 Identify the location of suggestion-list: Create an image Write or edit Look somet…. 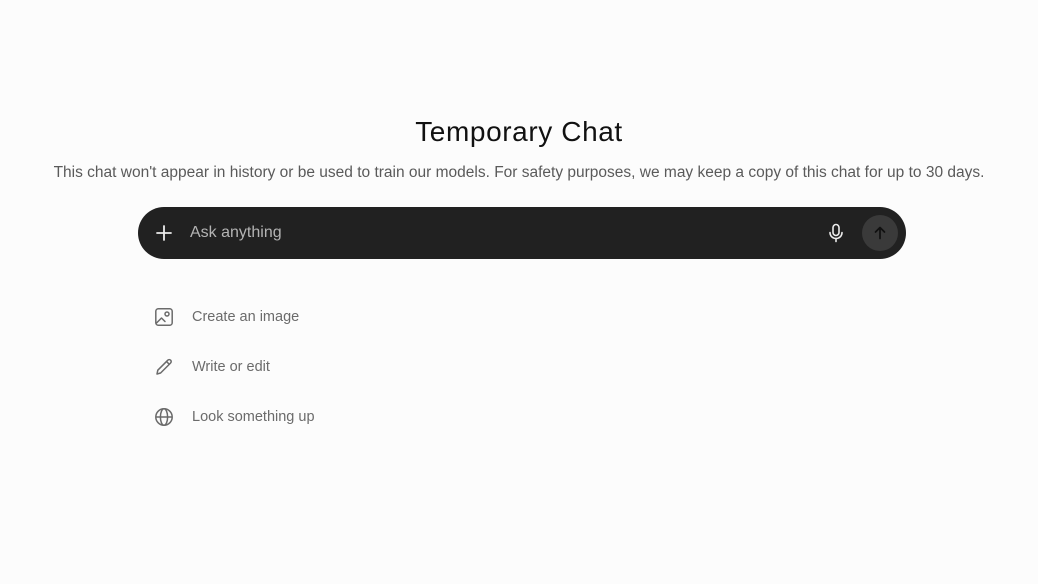
(306, 367).